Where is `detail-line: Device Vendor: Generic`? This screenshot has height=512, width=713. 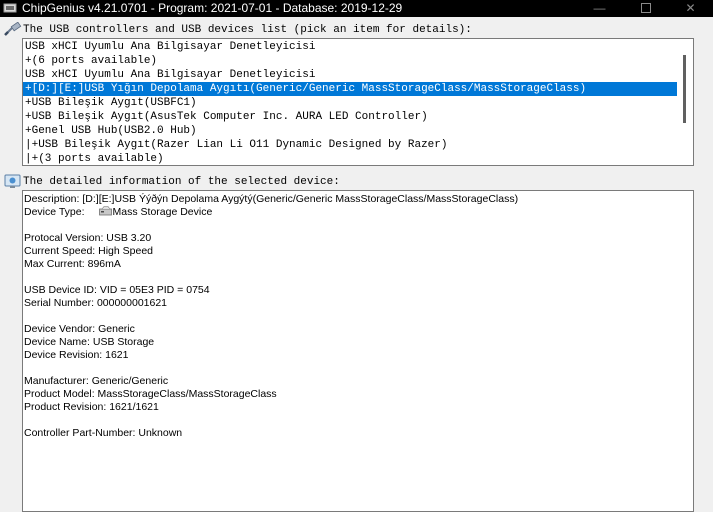 detail-line: Device Vendor: Generic is located at coordinates (79, 329).